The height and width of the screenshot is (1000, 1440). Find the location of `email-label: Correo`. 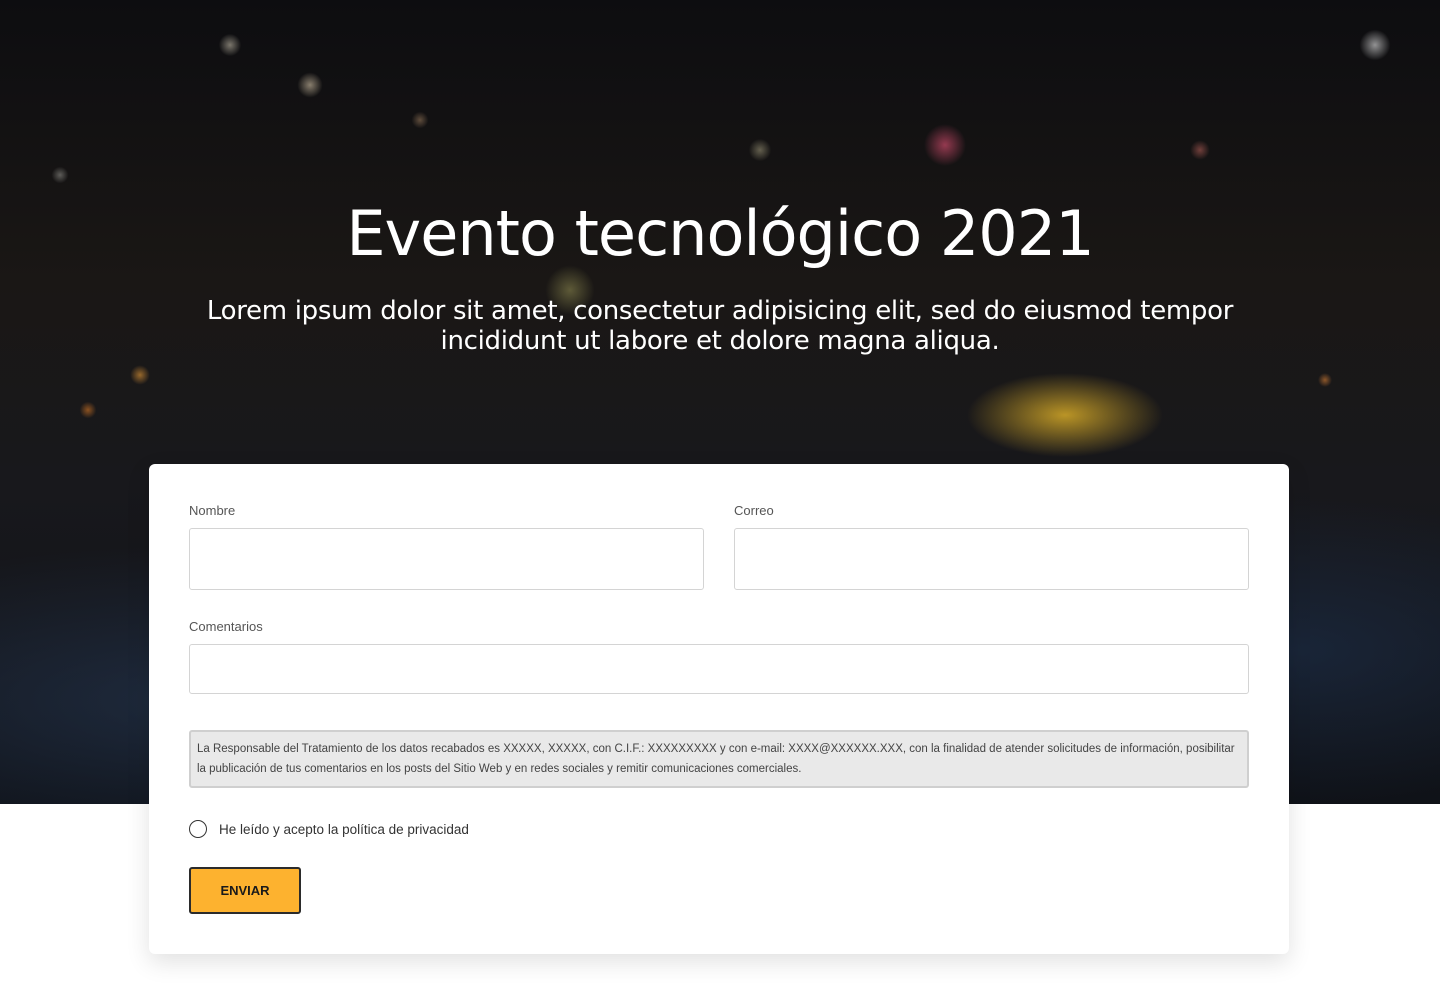

email-label: Correo is located at coordinates (754, 510).